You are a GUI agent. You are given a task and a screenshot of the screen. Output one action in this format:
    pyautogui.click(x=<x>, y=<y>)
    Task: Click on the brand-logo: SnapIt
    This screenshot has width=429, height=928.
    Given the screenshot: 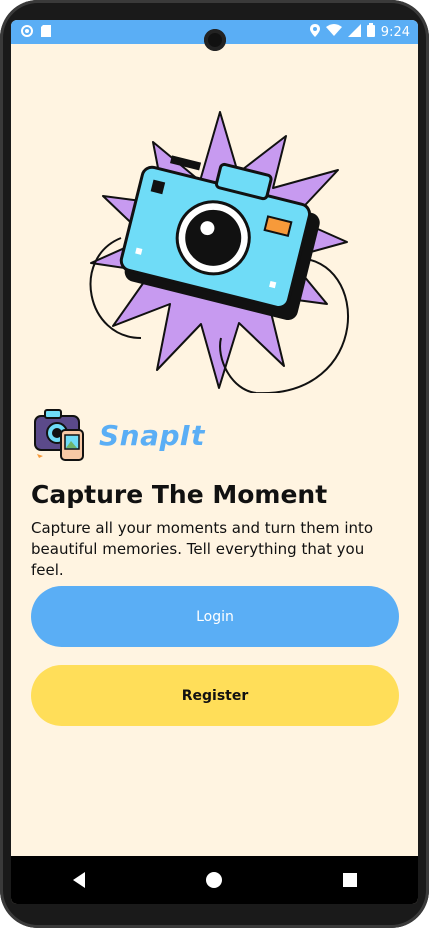 What is the action you would take?
    pyautogui.click(x=118, y=435)
    